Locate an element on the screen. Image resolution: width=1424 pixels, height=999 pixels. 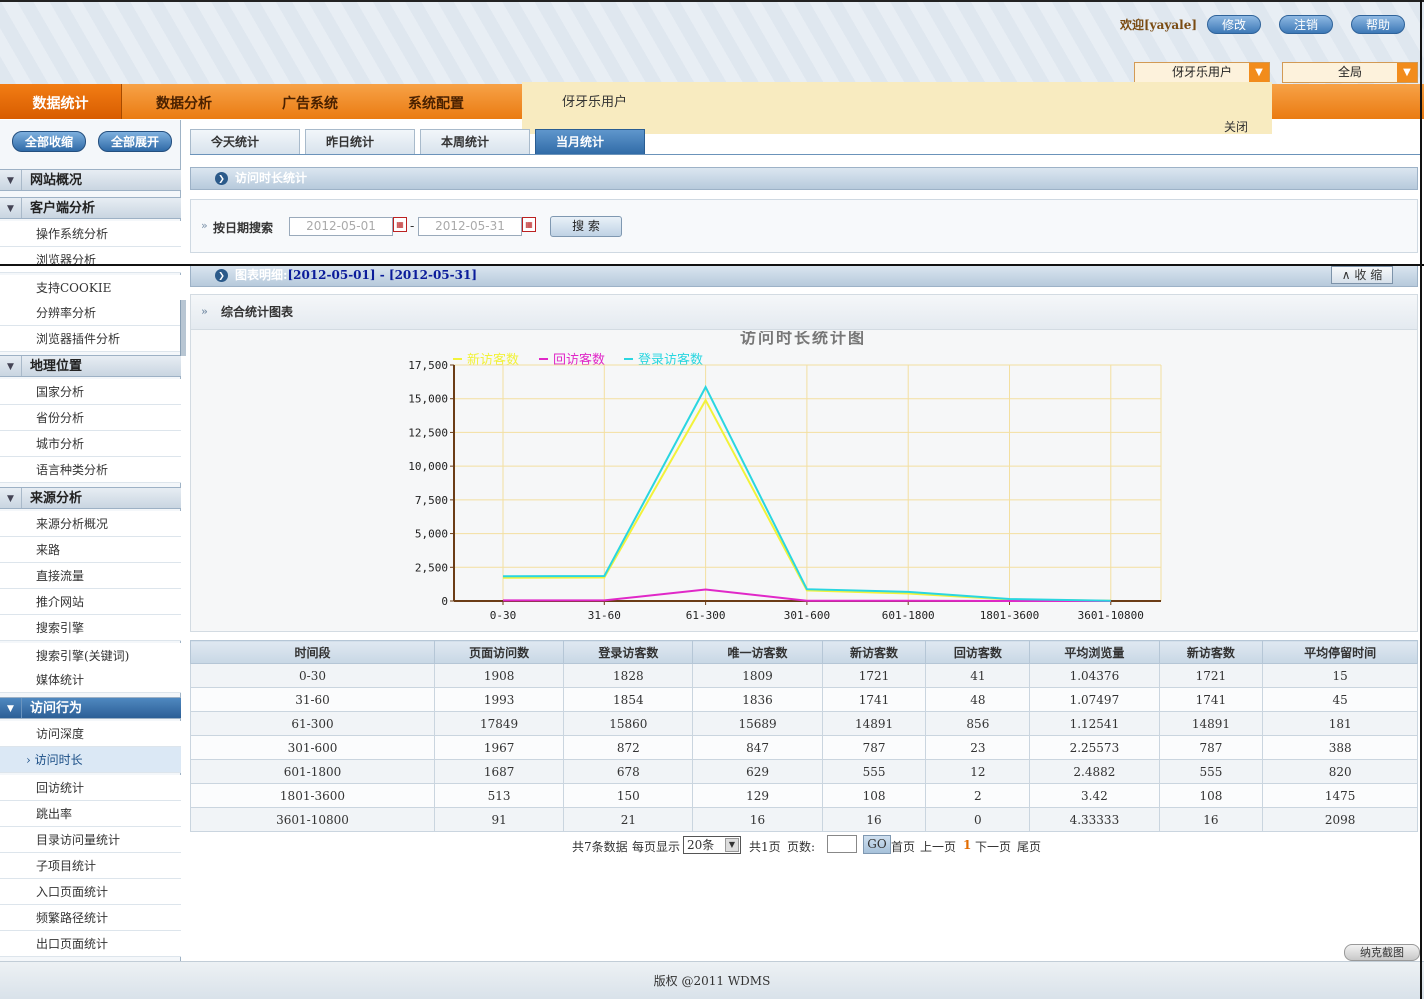
snip-button: 纳克截图 is located at coordinates (1382, 952).